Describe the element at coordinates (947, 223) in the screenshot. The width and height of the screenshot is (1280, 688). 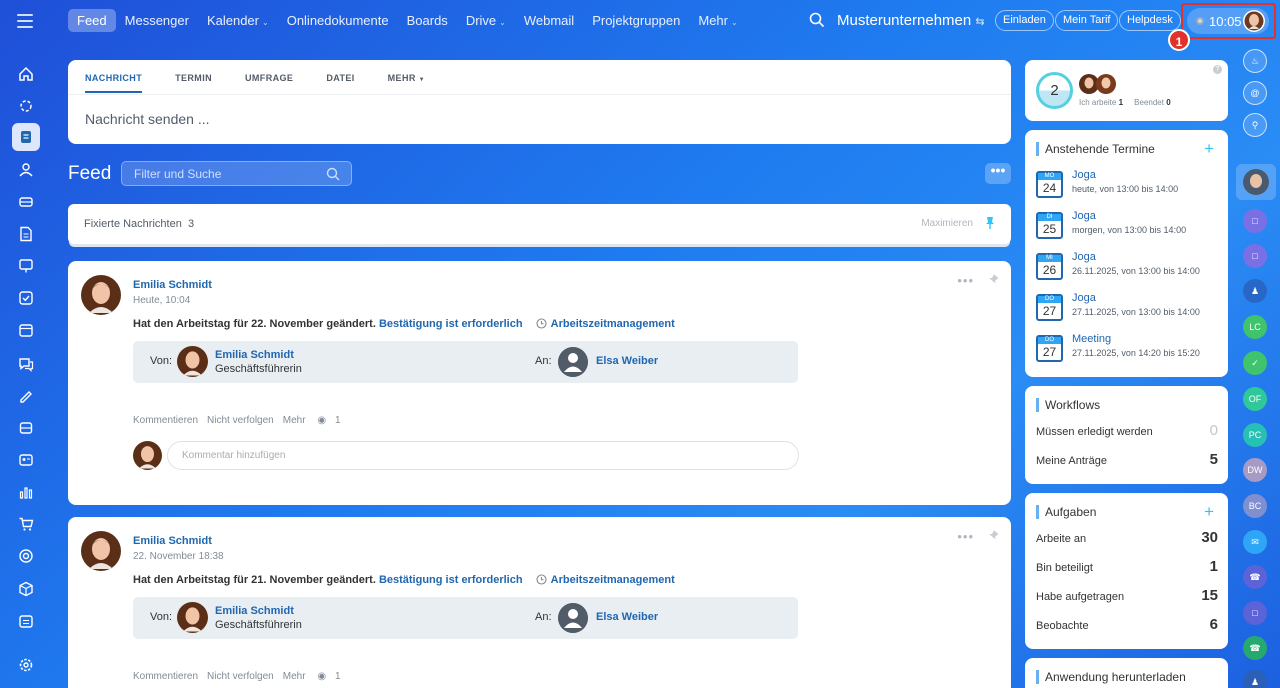
I see `maximize-button: Maximieren` at that location.